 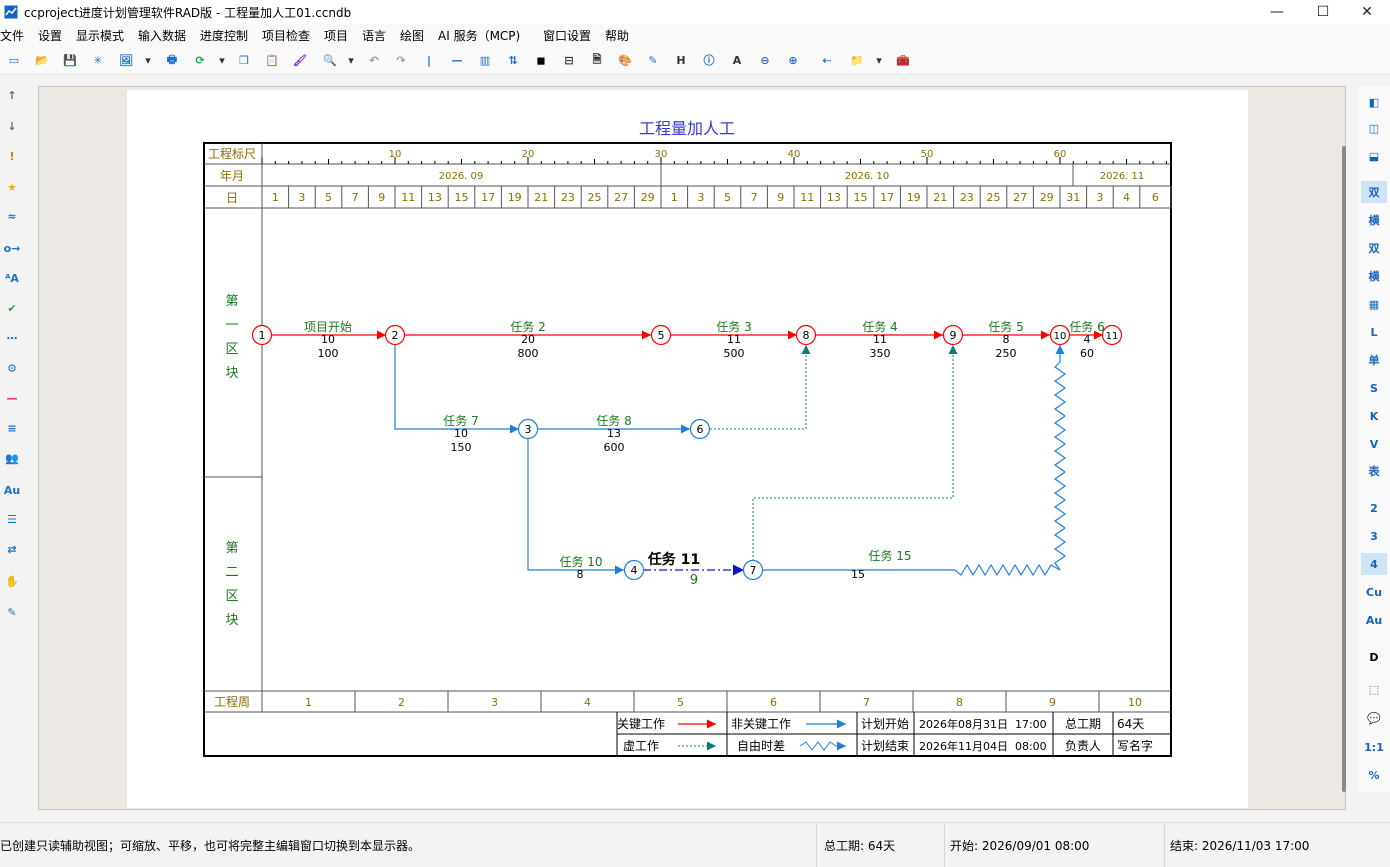 I want to click on total-duration-value: 64天, so click(x=1130, y=724).